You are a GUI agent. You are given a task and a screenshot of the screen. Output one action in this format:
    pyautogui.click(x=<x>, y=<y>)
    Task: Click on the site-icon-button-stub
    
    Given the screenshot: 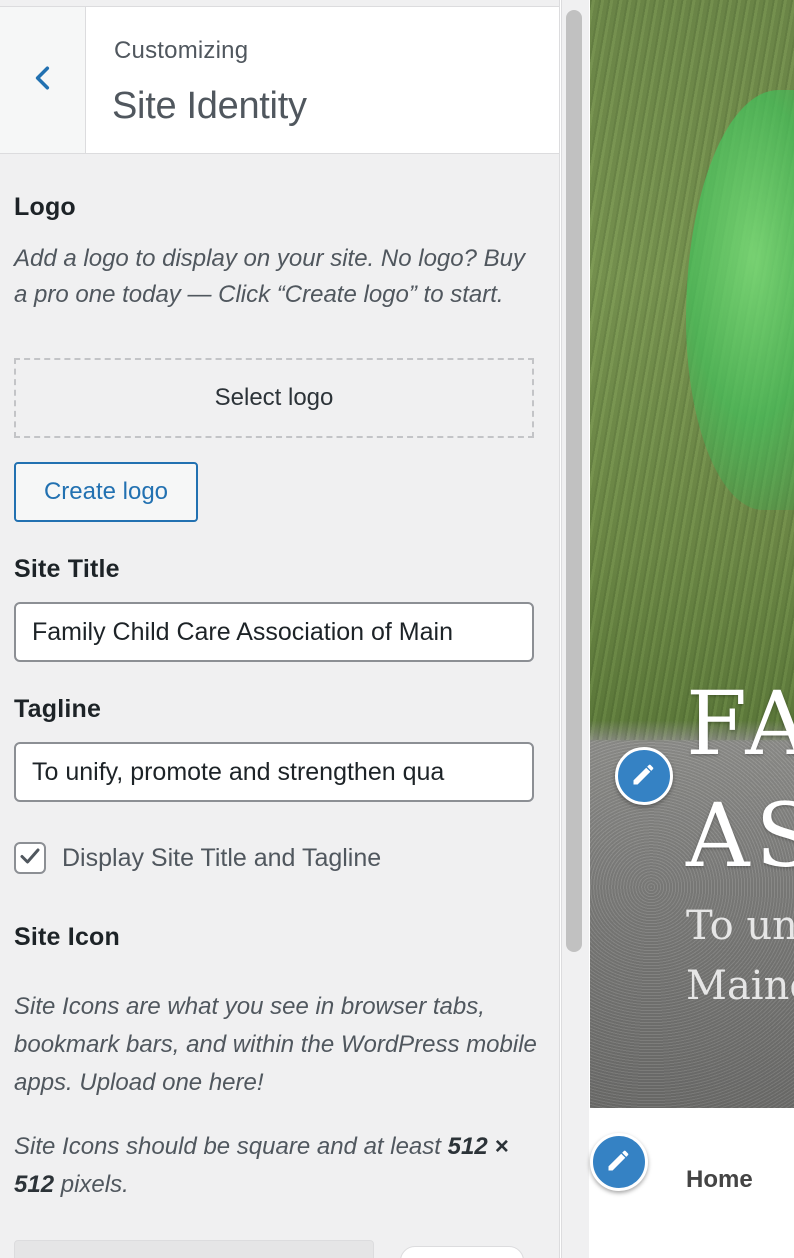 What is the action you would take?
    pyautogui.click(x=462, y=1252)
    